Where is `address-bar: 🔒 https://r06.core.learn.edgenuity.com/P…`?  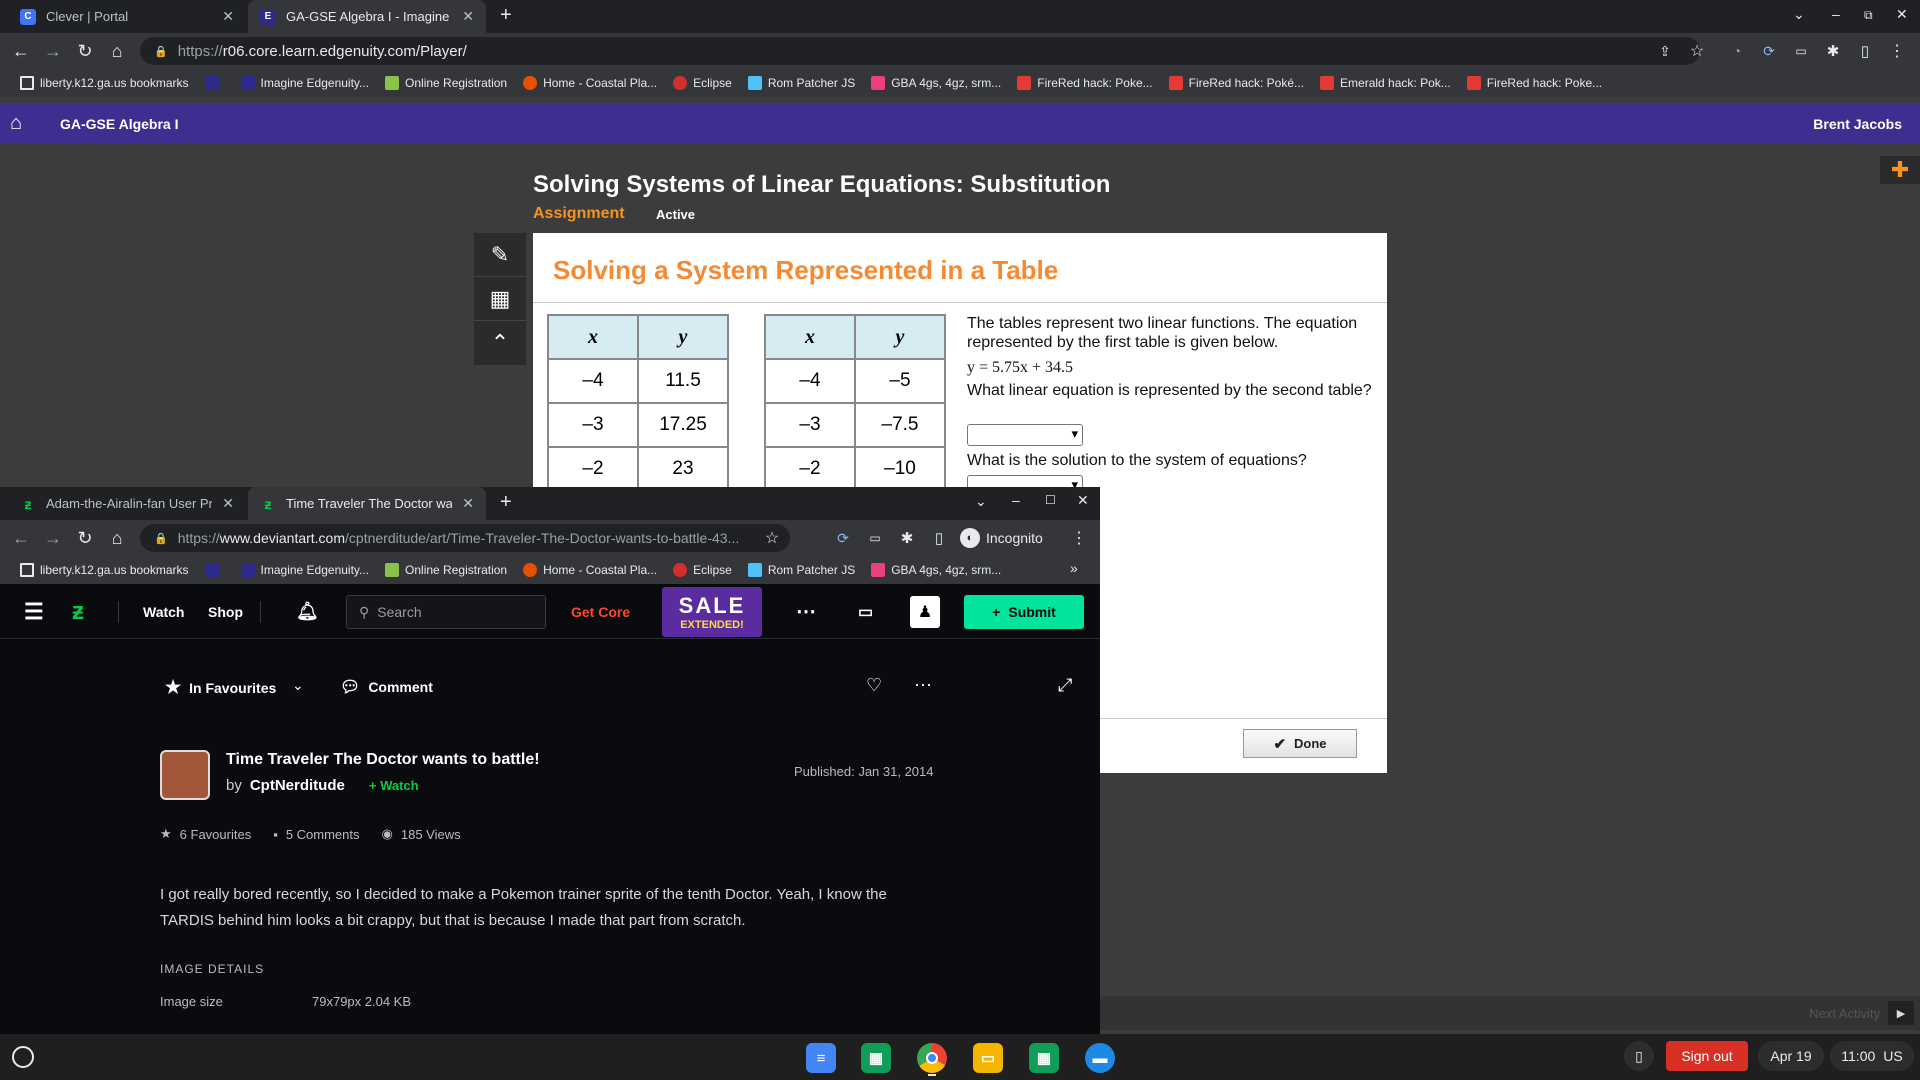
address-bar: 🔒 https://r06.core.learn.edgenuity.com/P… is located at coordinates (920, 51).